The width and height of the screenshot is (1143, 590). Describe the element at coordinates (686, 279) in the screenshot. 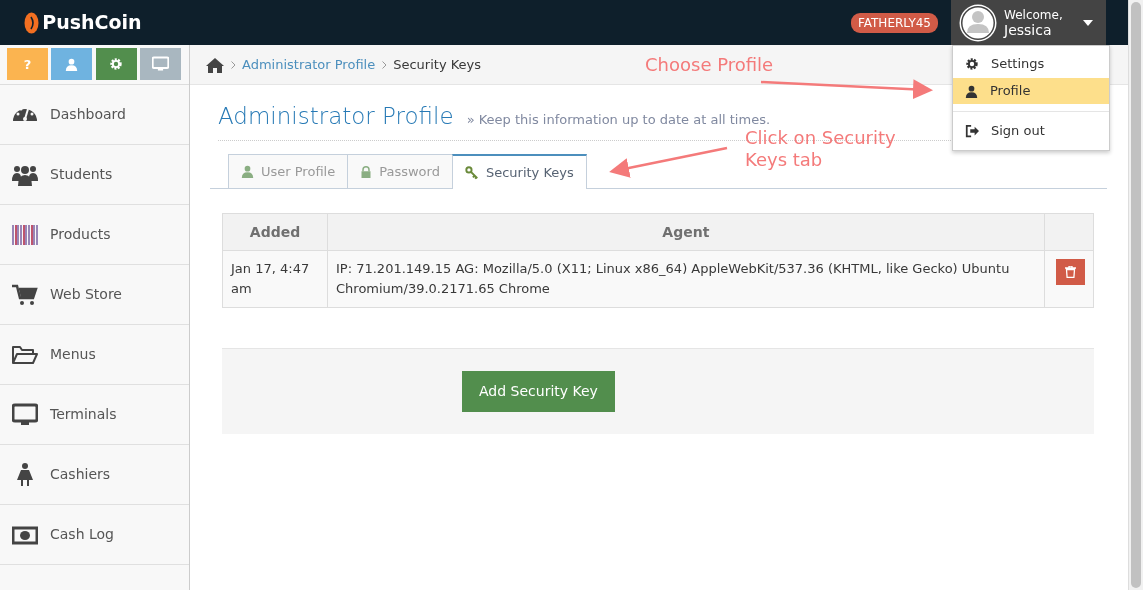

I see `table-cell: IP: 71.201.149.15 AG: Mozilla/5.0 (X11; Linux x86_64) AppleWebKit/537.36 (KHTML, like Gecko) Ubuntu Chromium/39.0.2171.65 Chrome` at that location.